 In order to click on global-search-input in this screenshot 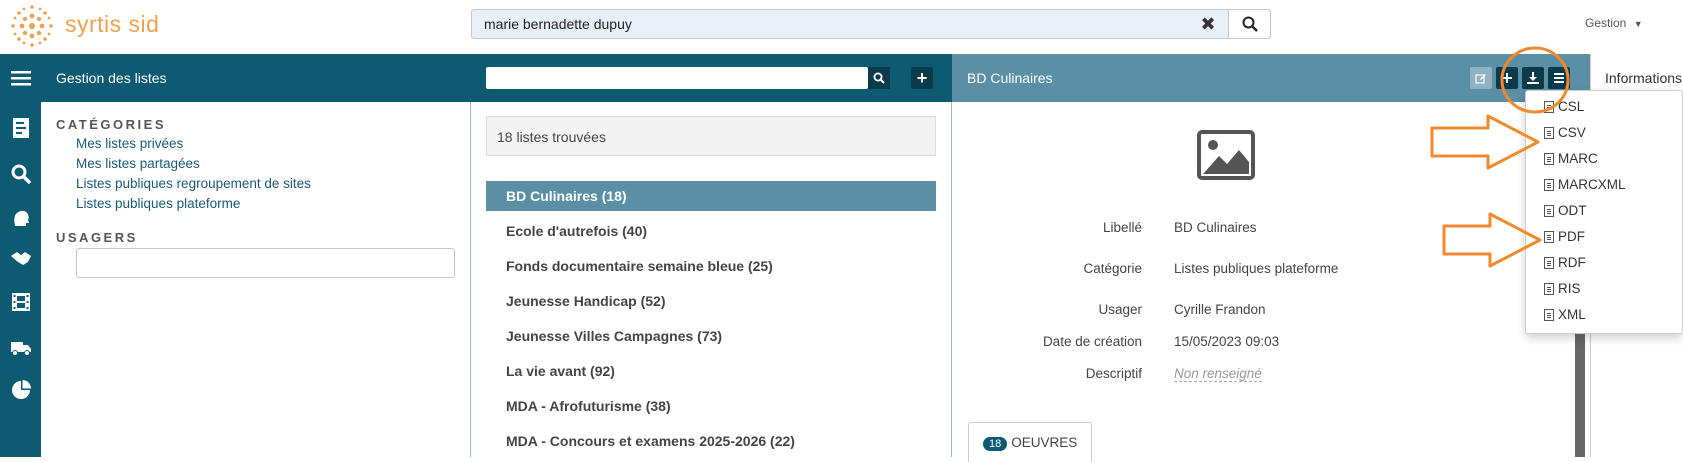, I will do `click(830, 24)`.